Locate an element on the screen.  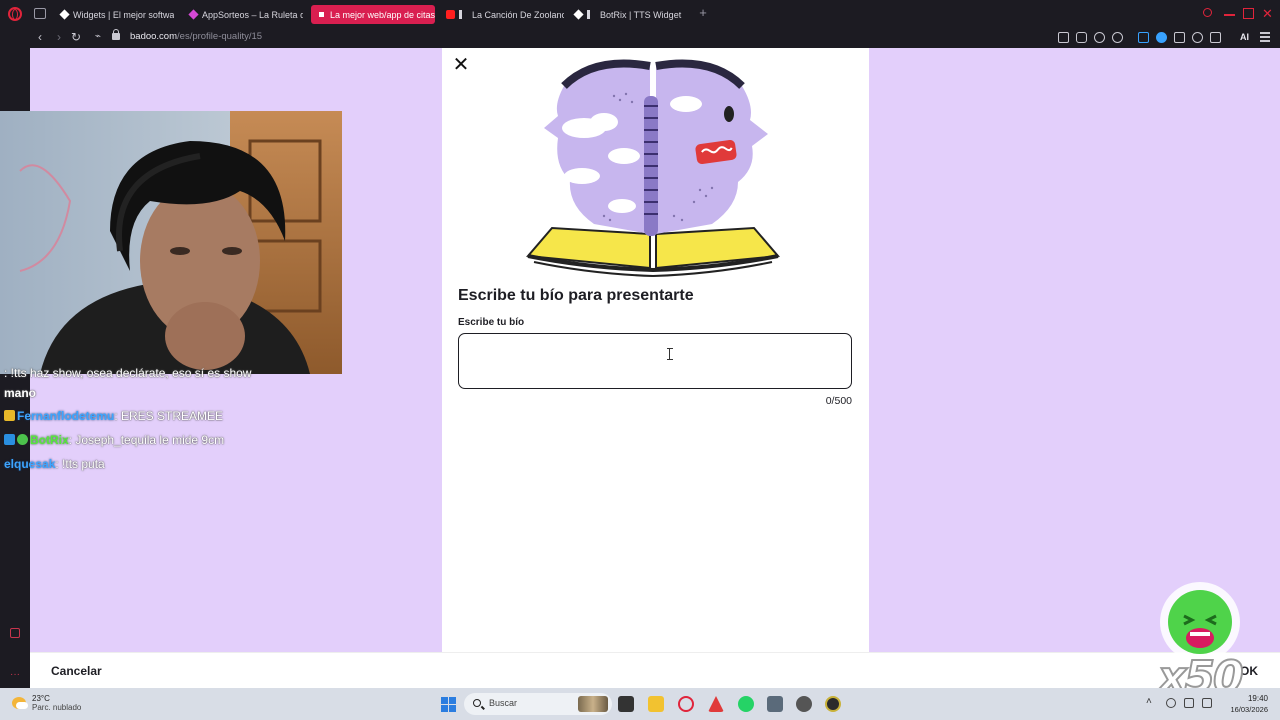
tab-search-icon is located at coordinates (1207, 12).